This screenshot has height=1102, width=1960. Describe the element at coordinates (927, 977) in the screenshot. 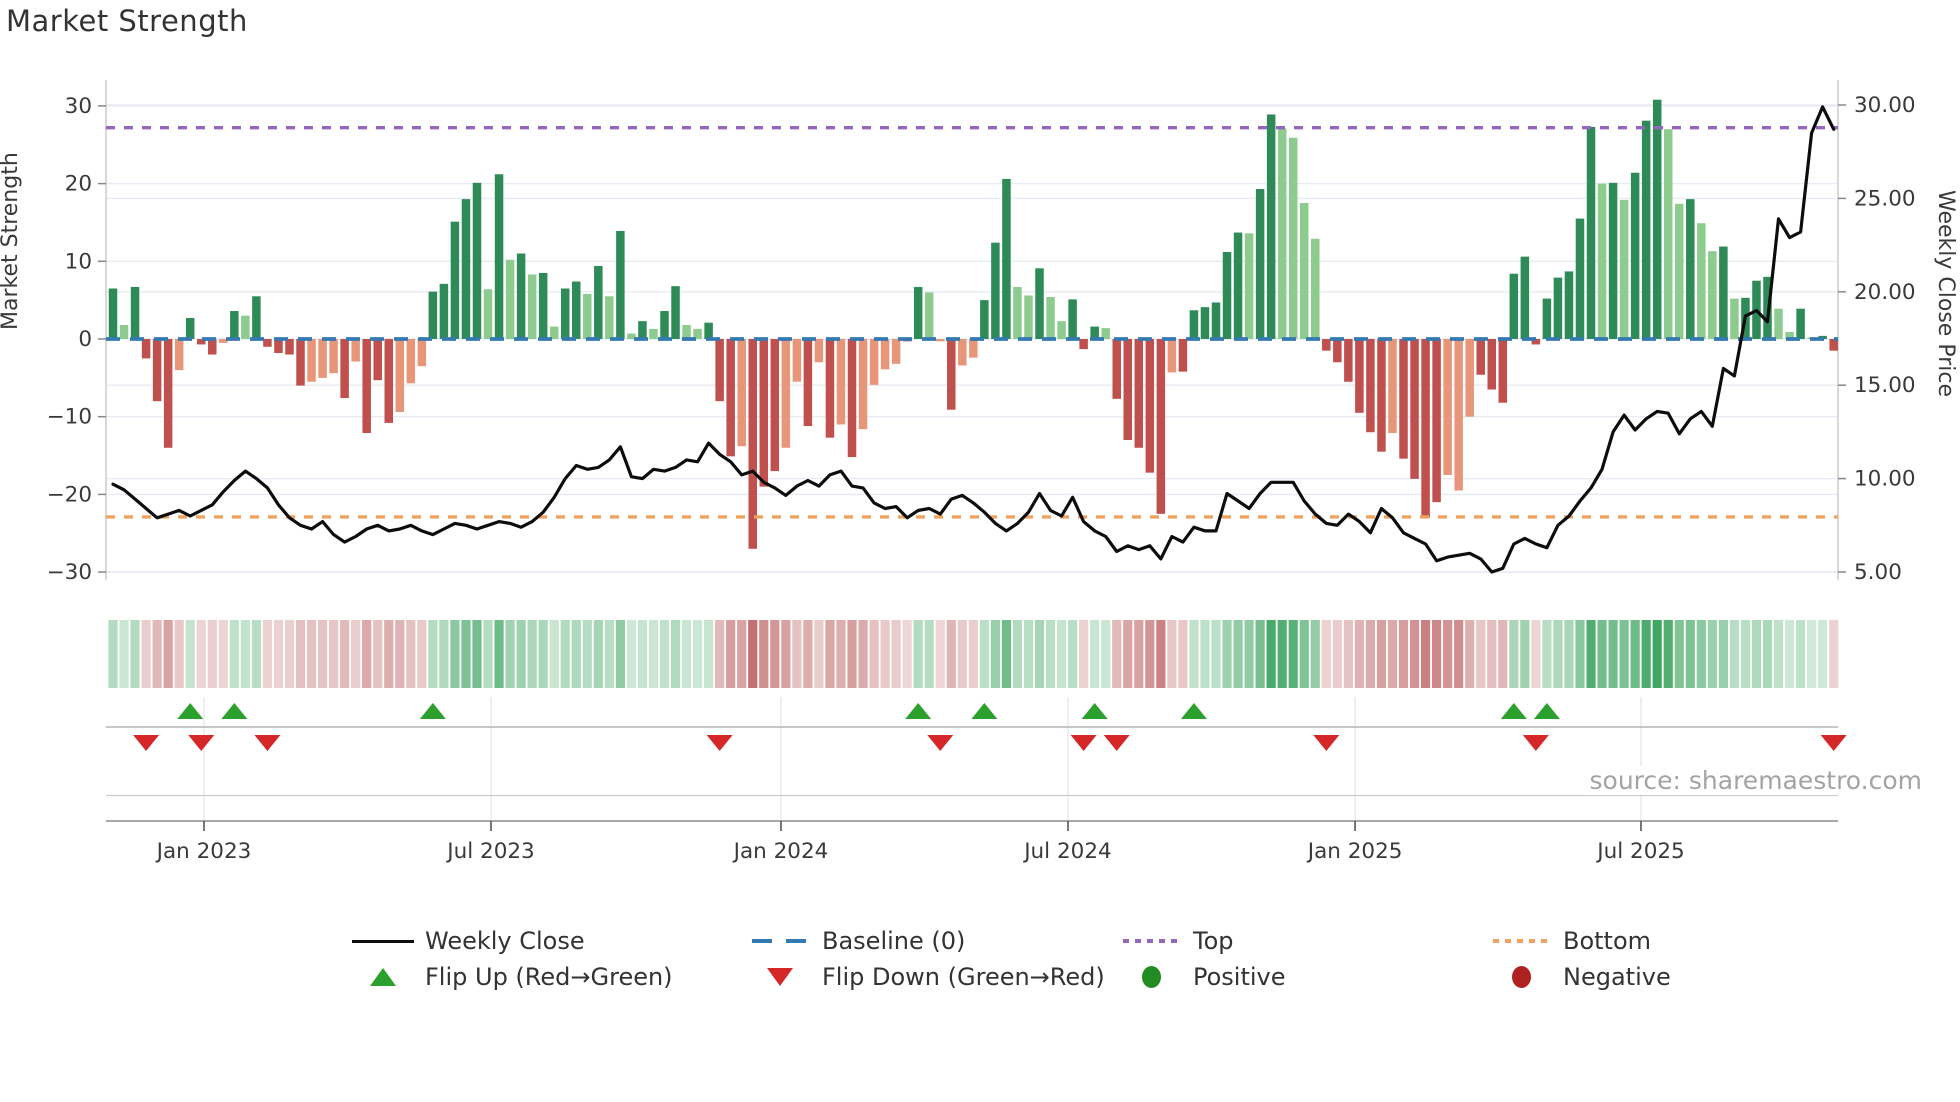

I see `legend-flip-down: Flip Down (Green→Red)` at that location.